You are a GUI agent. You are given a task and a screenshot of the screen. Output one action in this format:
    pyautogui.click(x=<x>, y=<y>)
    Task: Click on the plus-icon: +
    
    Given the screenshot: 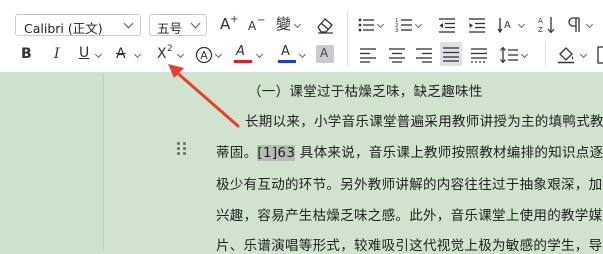 What is the action you would take?
    pyautogui.click(x=234, y=19)
    